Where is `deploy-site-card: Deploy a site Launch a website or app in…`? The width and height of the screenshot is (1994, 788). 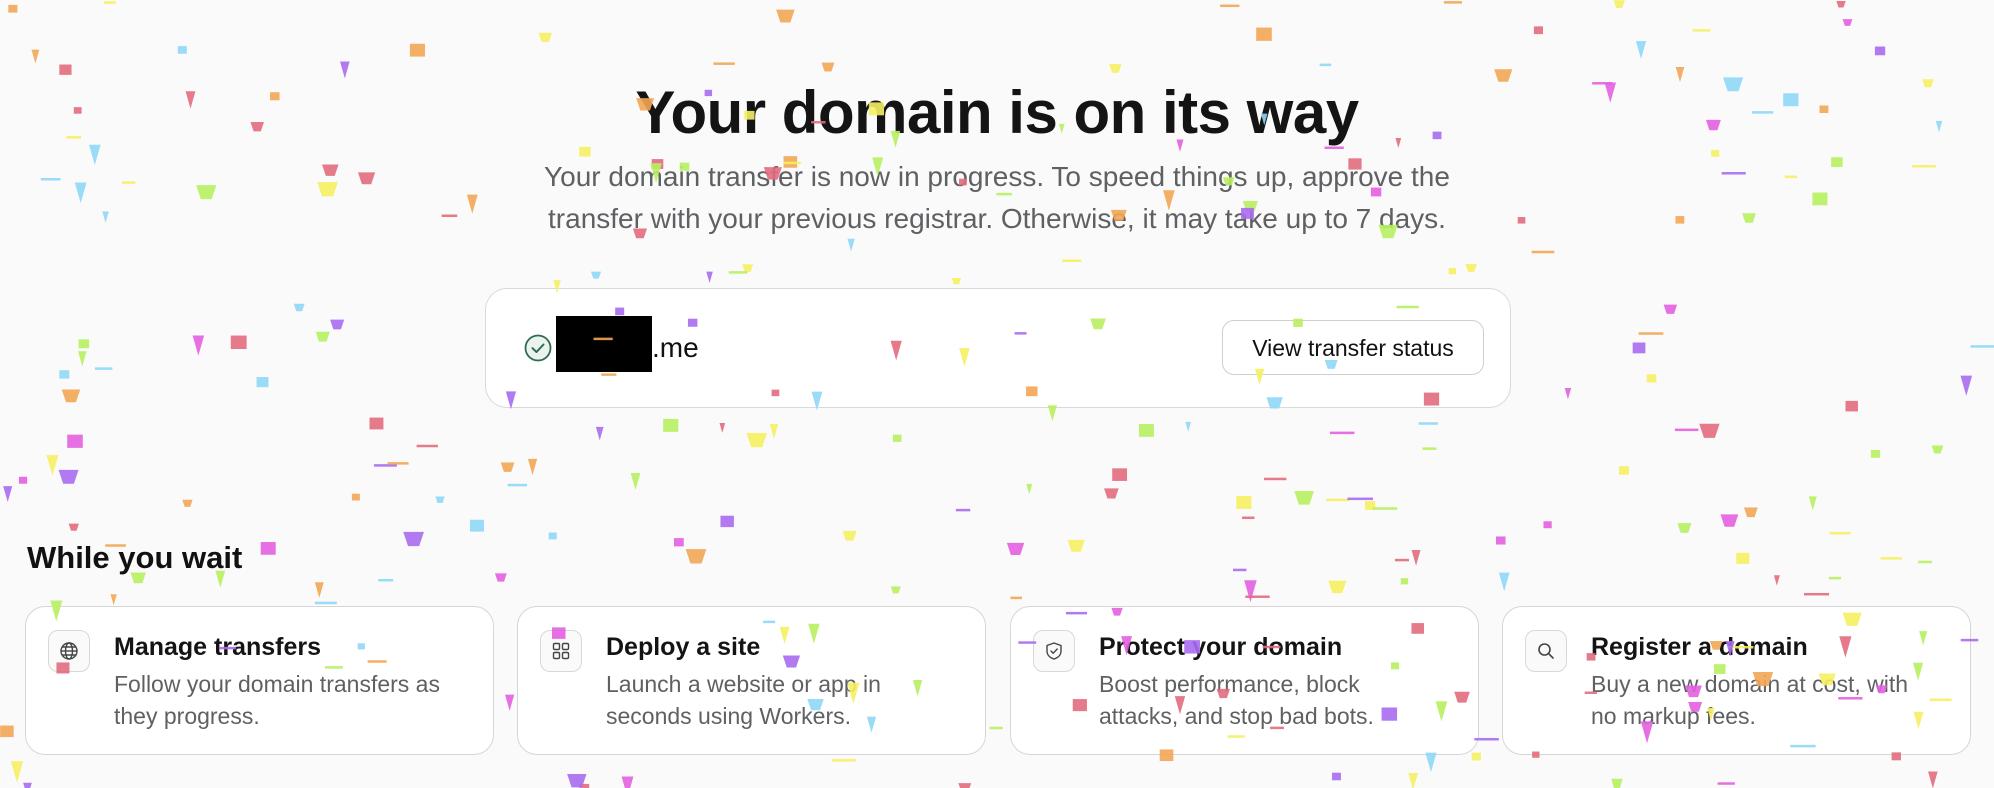
deploy-site-card: Deploy a site Launch a website or app in… is located at coordinates (751, 680).